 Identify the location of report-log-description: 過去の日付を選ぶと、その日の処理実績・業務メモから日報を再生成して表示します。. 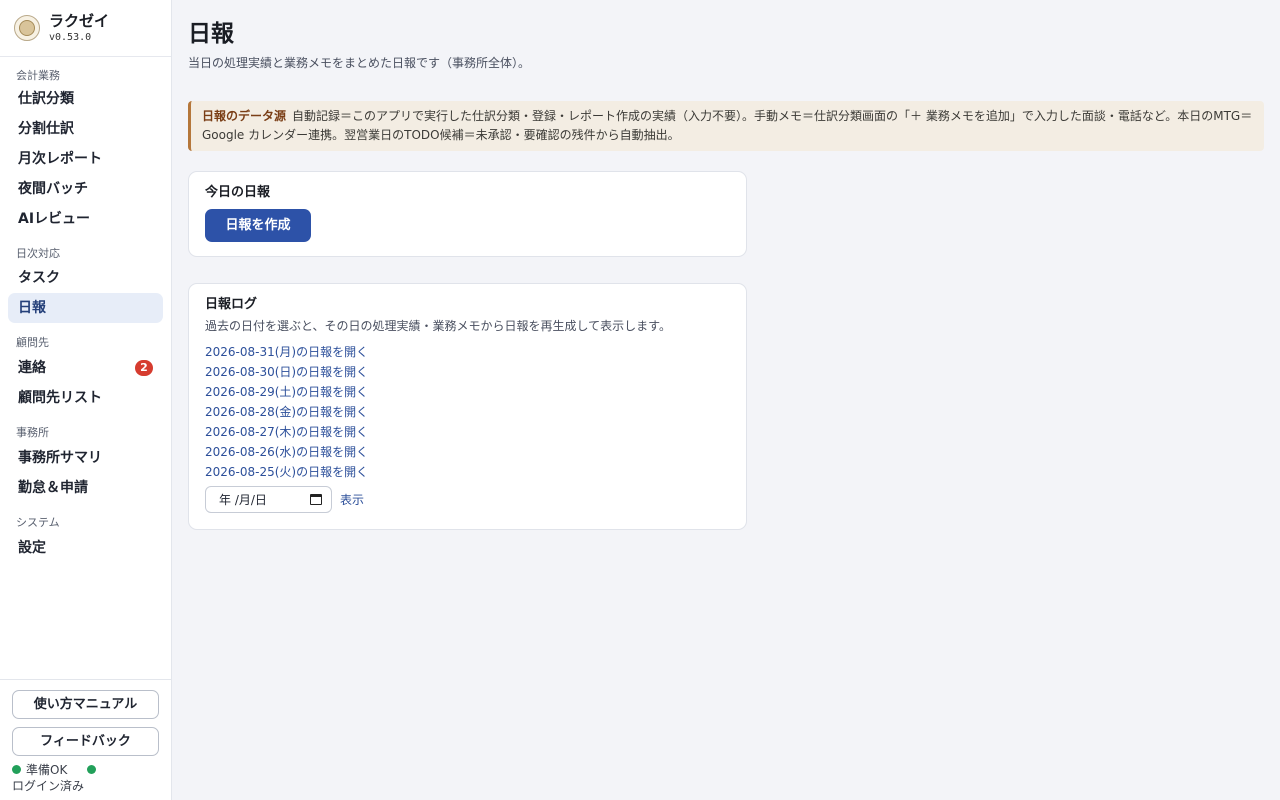
(438, 326).